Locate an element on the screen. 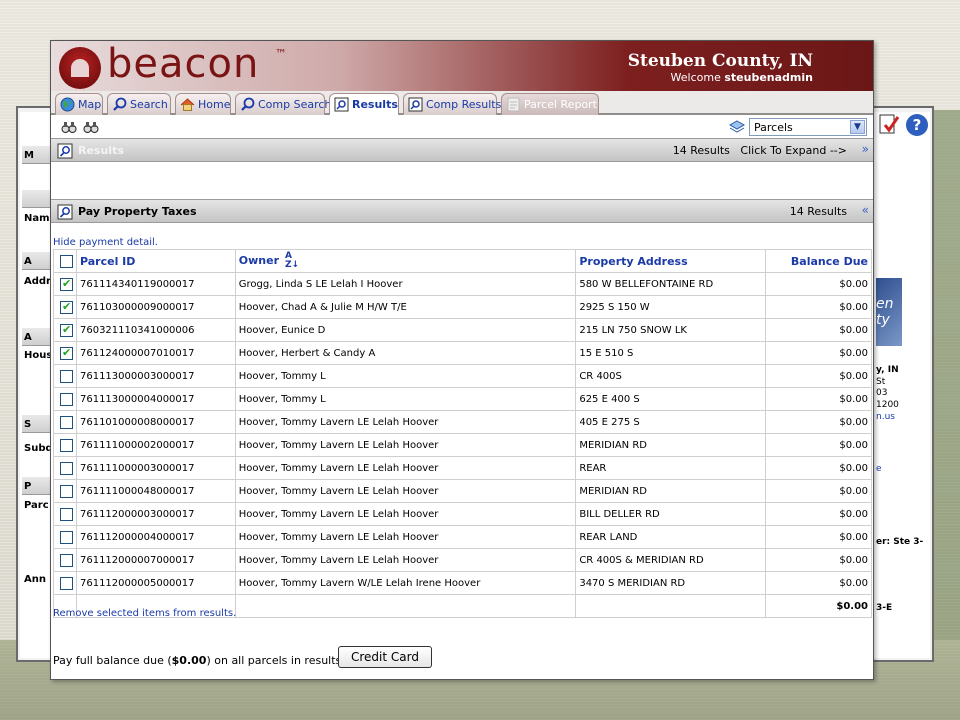  sort-az-icon: A Z↓ is located at coordinates (292, 261).